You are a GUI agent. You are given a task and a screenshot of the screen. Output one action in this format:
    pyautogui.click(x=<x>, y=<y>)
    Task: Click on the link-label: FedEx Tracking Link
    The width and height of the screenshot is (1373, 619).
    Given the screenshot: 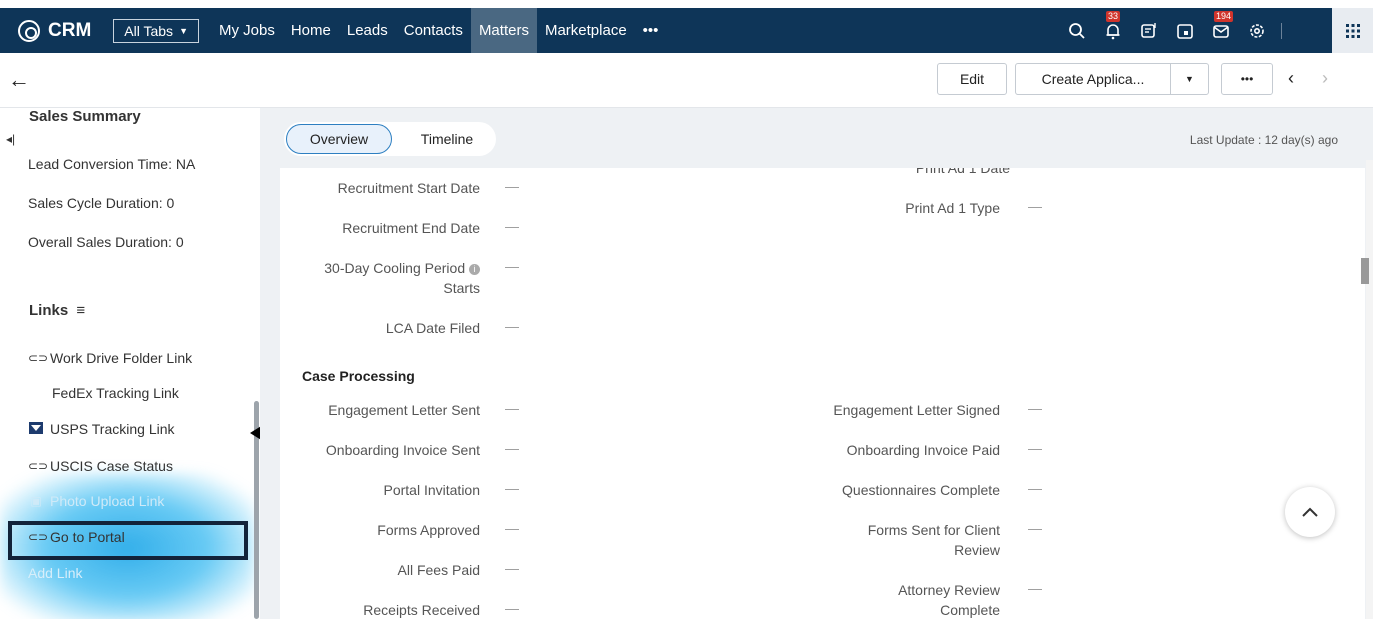 What is the action you would take?
    pyautogui.click(x=115, y=393)
    